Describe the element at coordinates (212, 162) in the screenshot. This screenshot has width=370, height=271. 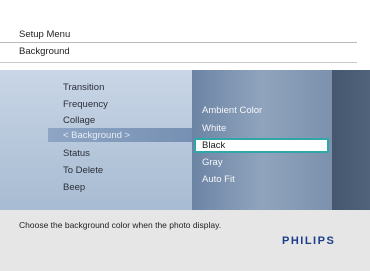
I see `option-gray: Gray` at that location.